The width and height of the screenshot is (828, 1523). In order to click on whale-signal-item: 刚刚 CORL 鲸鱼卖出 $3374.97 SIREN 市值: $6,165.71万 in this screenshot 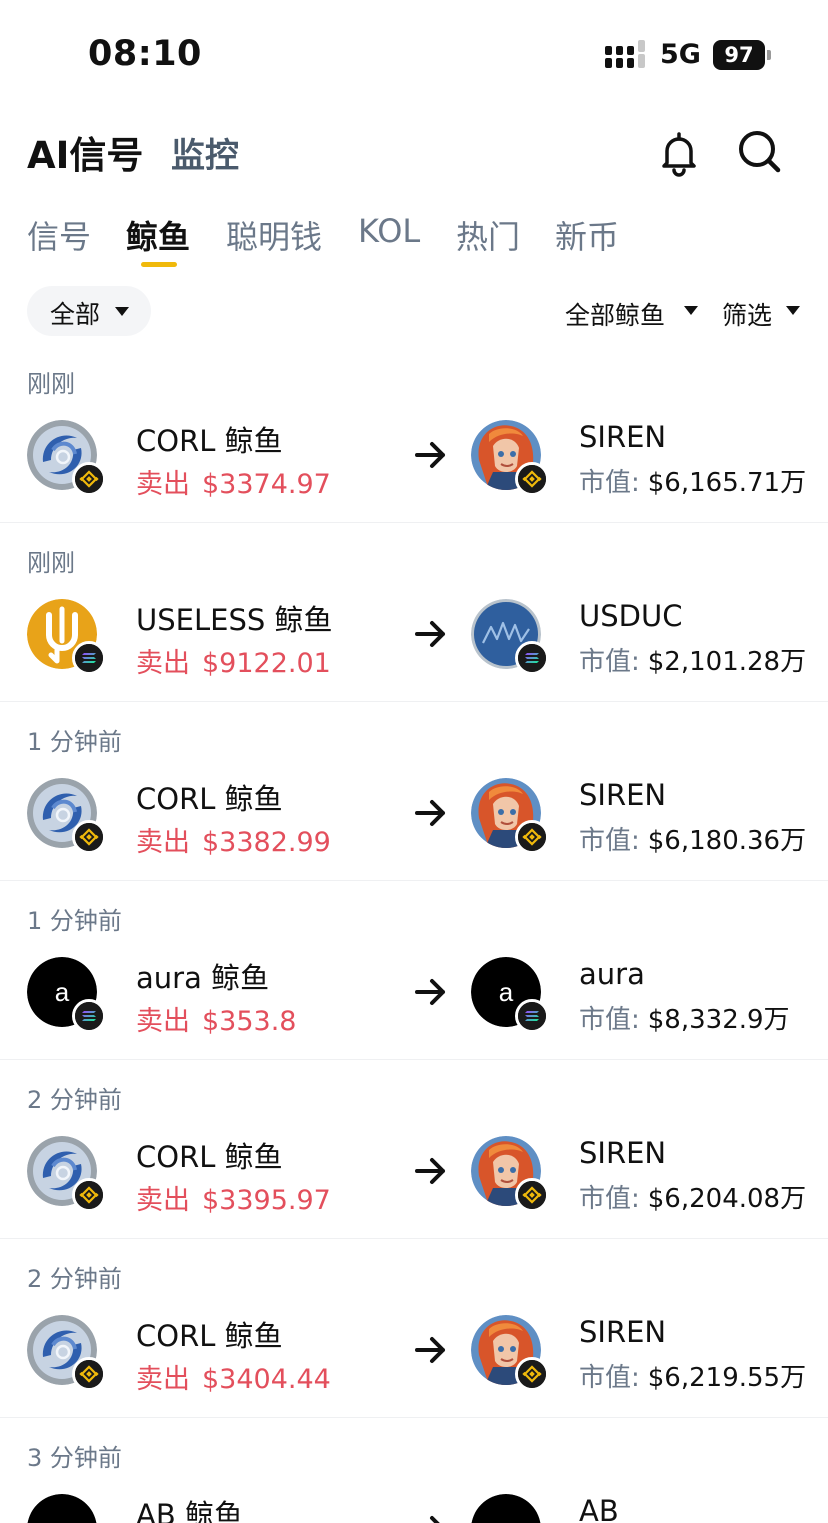, I will do `click(414, 433)`.